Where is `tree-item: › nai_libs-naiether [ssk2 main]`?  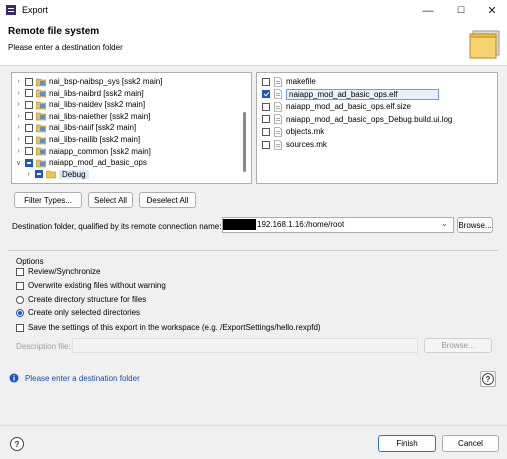 tree-item: › nai_libs-naiether [ssk2 main] is located at coordinates (82, 116).